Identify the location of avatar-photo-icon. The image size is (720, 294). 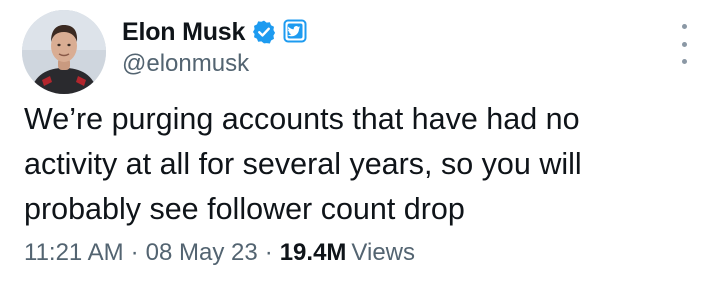
(64, 52).